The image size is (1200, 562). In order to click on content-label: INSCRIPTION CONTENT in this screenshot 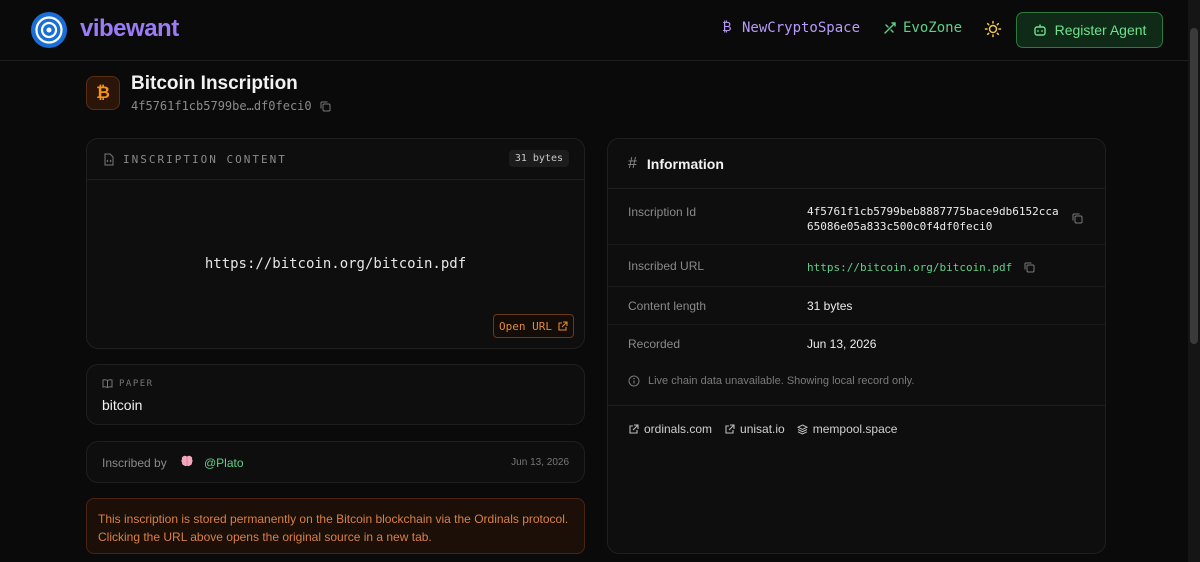, I will do `click(205, 159)`.